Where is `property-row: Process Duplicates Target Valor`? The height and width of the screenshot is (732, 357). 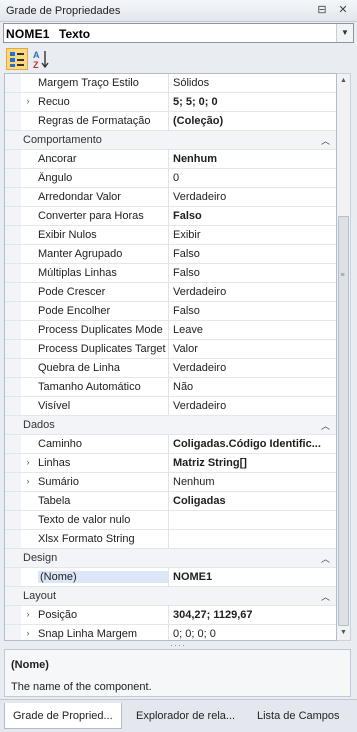 property-row: Process Duplicates Target Valor is located at coordinates (170, 349).